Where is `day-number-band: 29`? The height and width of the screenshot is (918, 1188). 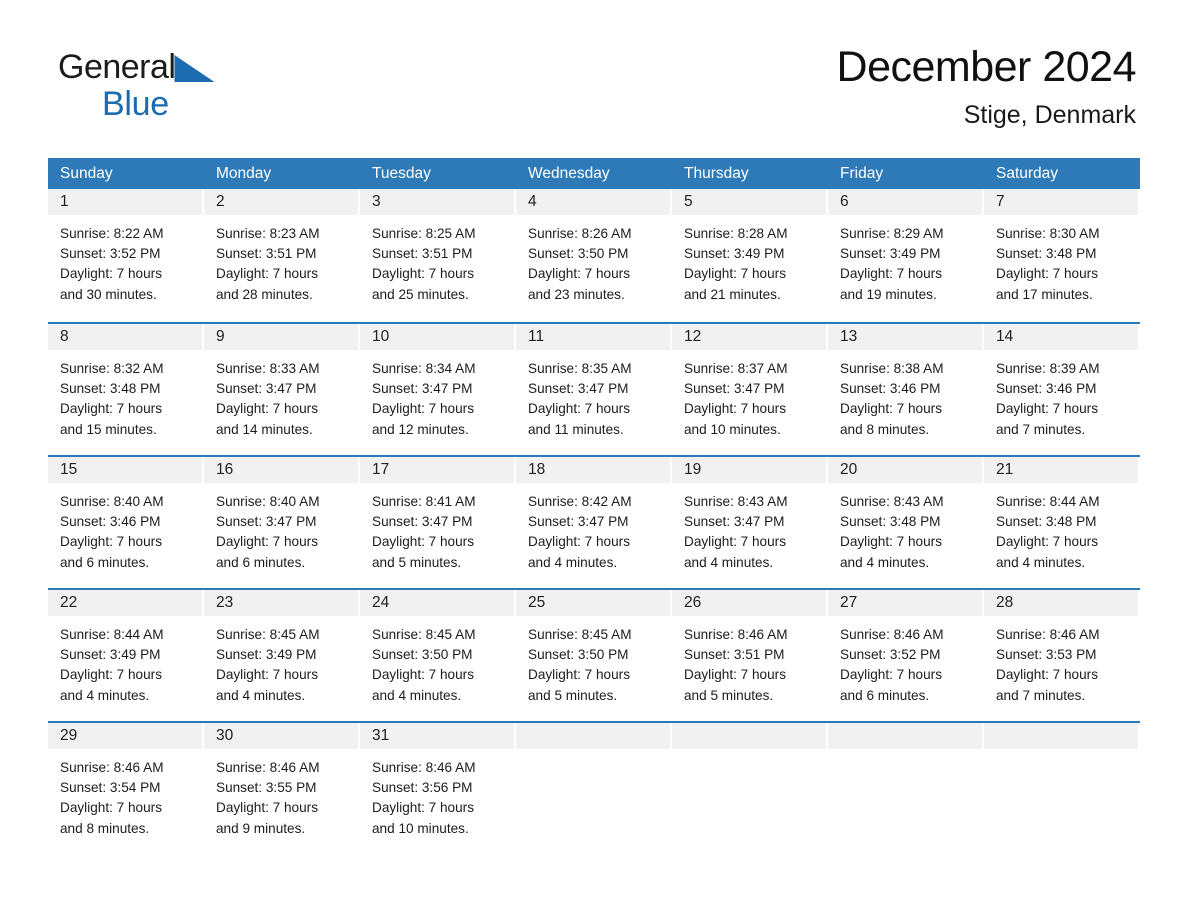
day-number-band: 29 is located at coordinates (126, 736).